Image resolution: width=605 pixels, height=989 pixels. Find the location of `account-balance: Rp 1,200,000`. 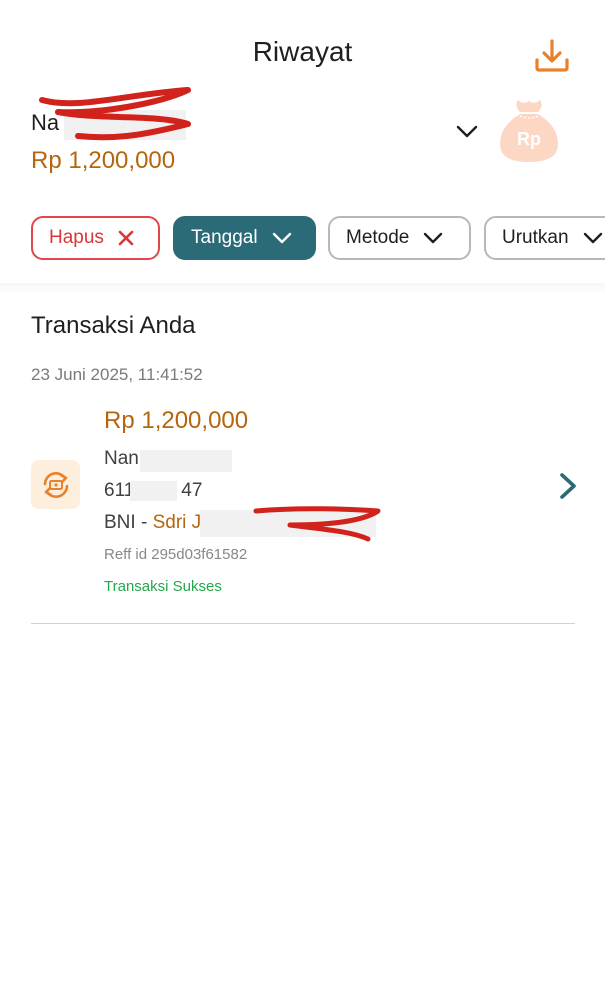

account-balance: Rp 1,200,000 is located at coordinates (103, 160).